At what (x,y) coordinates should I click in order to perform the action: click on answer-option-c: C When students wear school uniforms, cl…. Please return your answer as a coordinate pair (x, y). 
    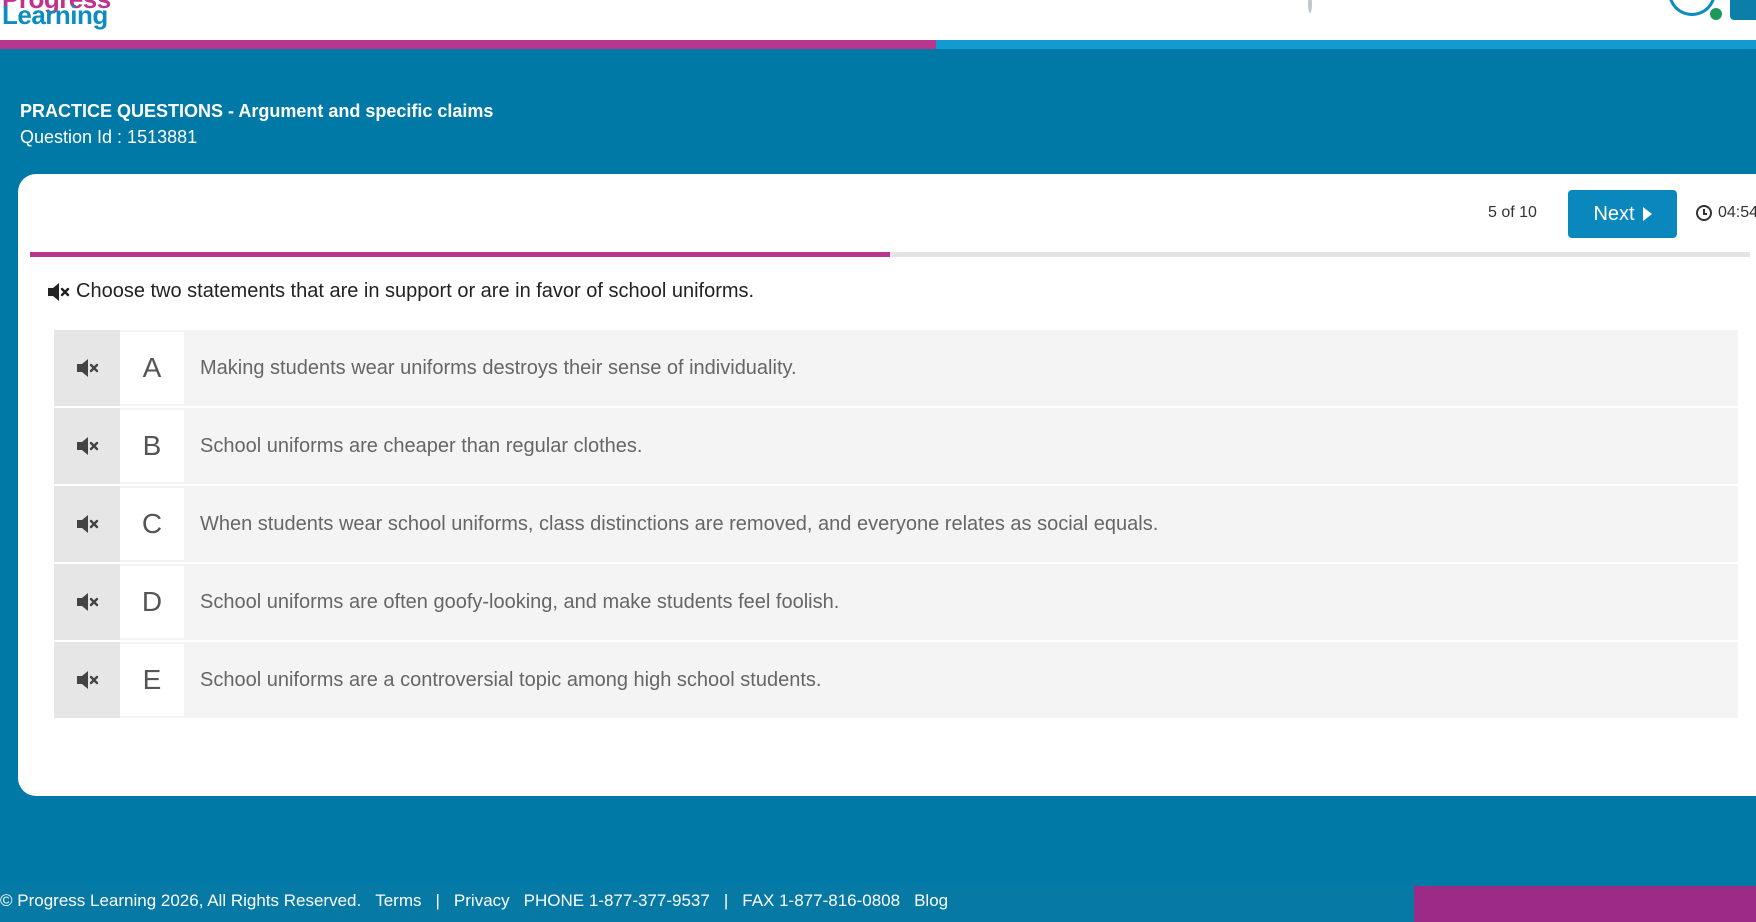
    Looking at the image, I should click on (896, 524).